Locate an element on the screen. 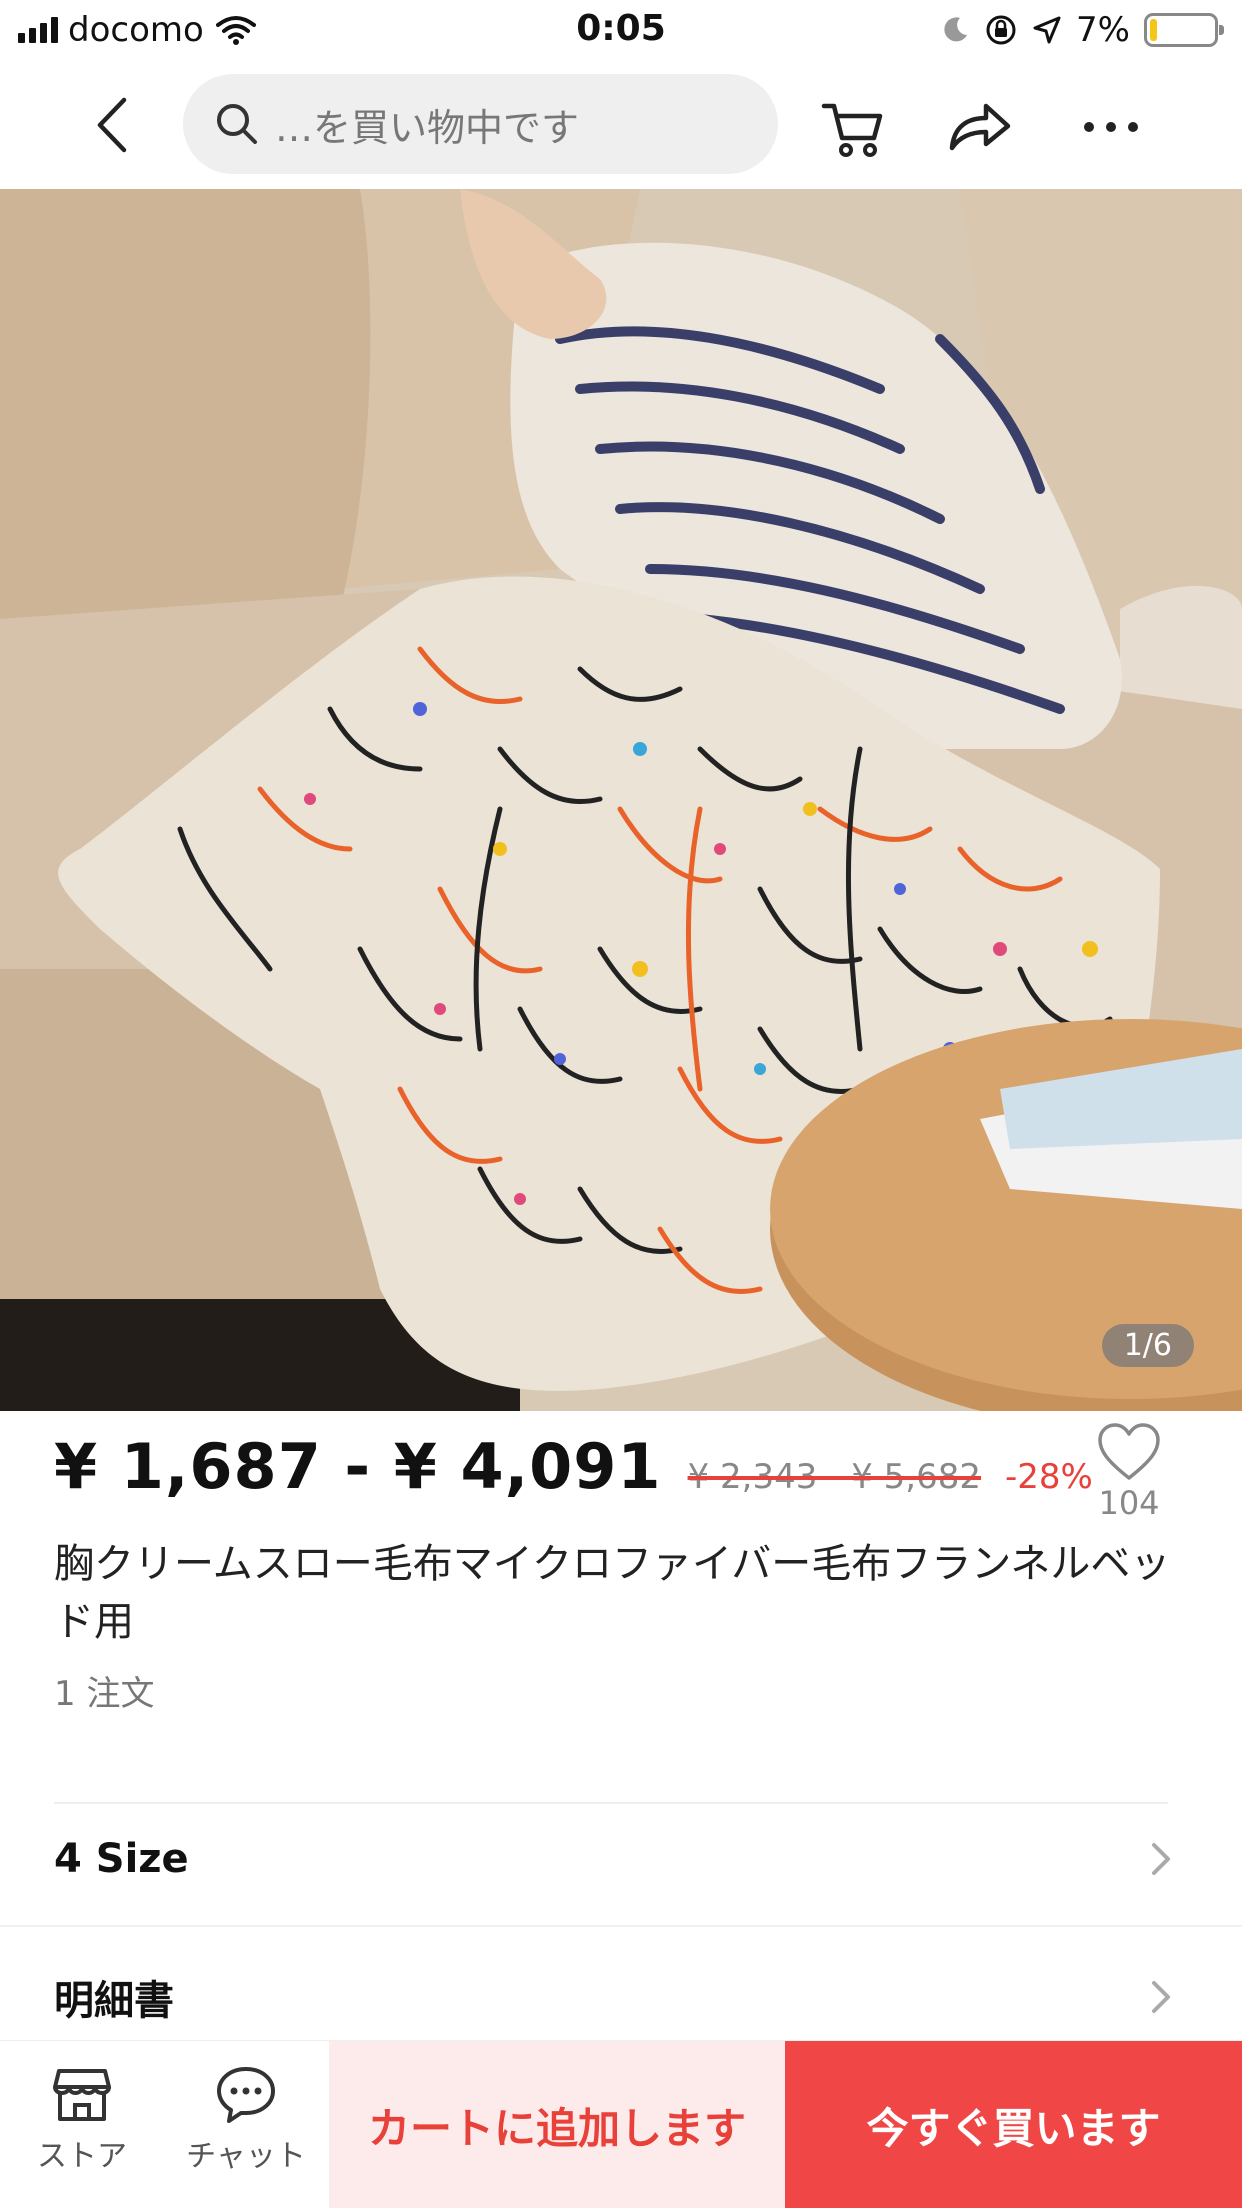  image-counter: 1/6 is located at coordinates (1147, 1345).